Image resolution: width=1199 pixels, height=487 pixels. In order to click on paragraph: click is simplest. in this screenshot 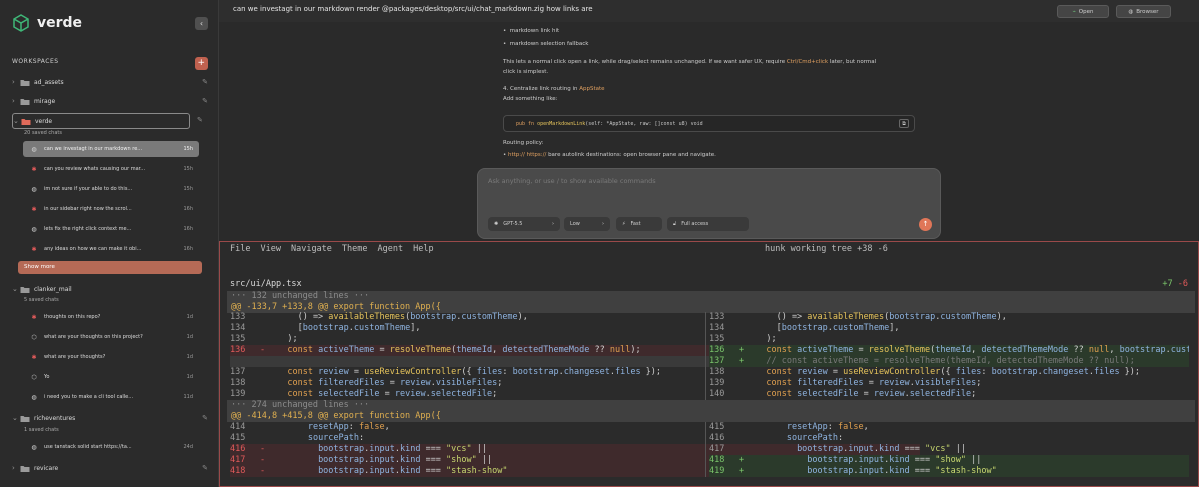, I will do `click(526, 72)`.